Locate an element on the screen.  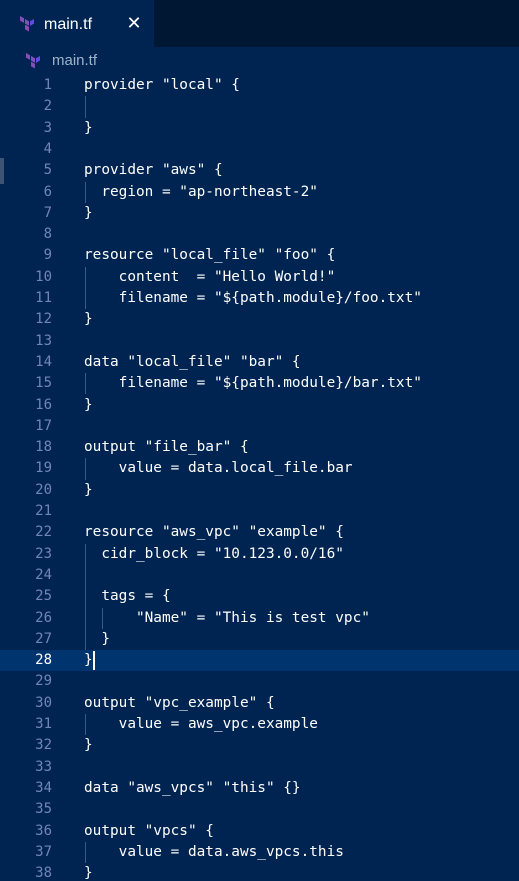
code-line: 7} is located at coordinates (259, 213).